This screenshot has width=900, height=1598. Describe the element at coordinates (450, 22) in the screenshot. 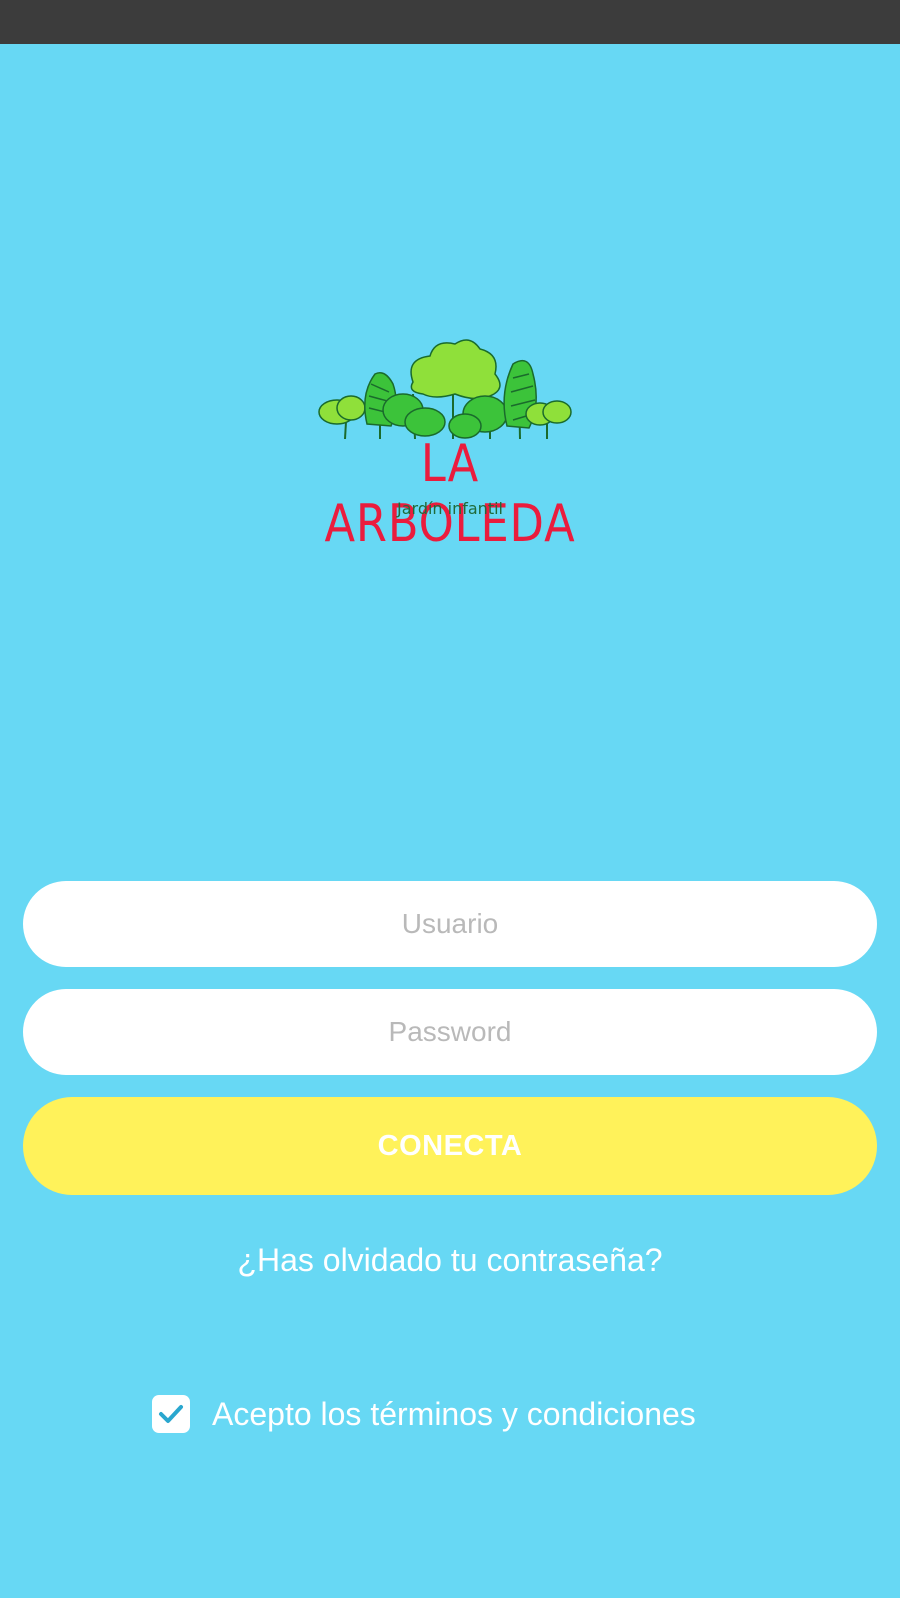

I see `status-bar` at that location.